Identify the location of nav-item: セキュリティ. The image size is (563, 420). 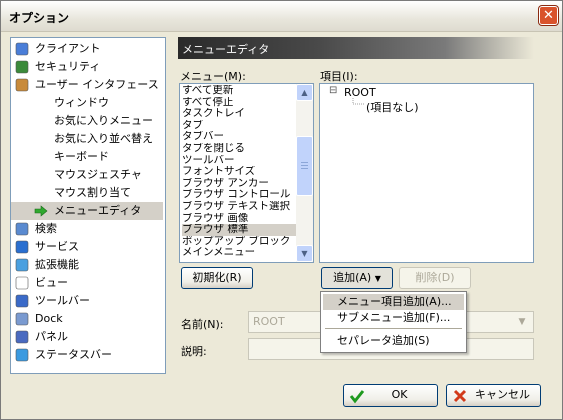
(87, 67).